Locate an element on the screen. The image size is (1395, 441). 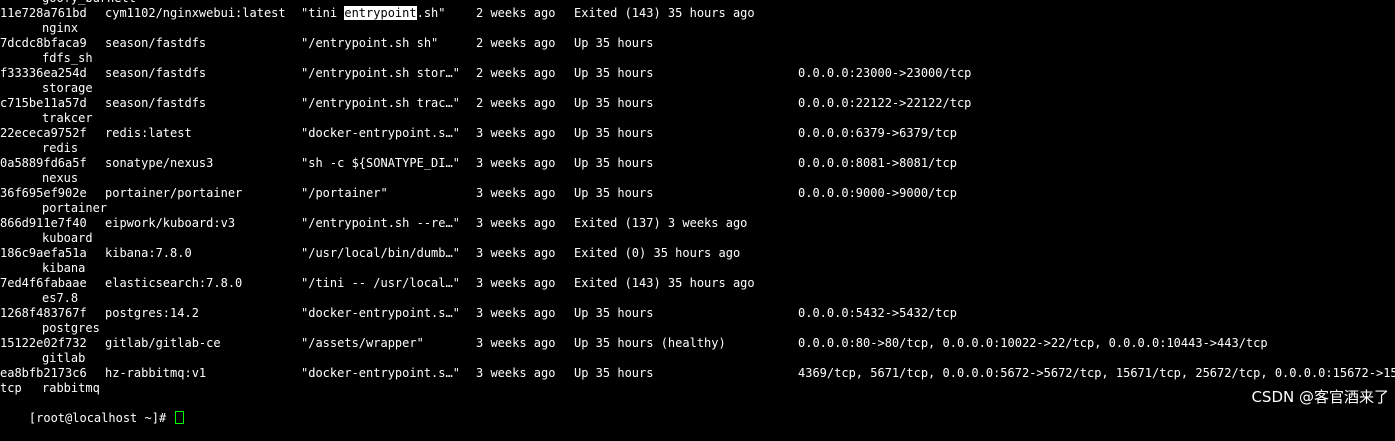
ports-overflow: tcp is located at coordinates (11, 388).